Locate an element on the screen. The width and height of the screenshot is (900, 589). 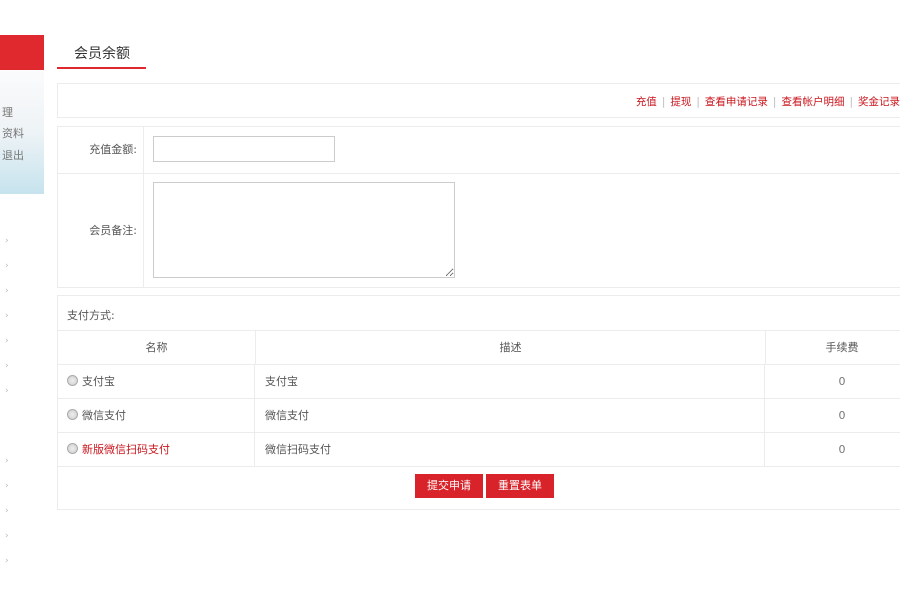
form-actions: 提交申请 重置表单 is located at coordinates (479, 484).